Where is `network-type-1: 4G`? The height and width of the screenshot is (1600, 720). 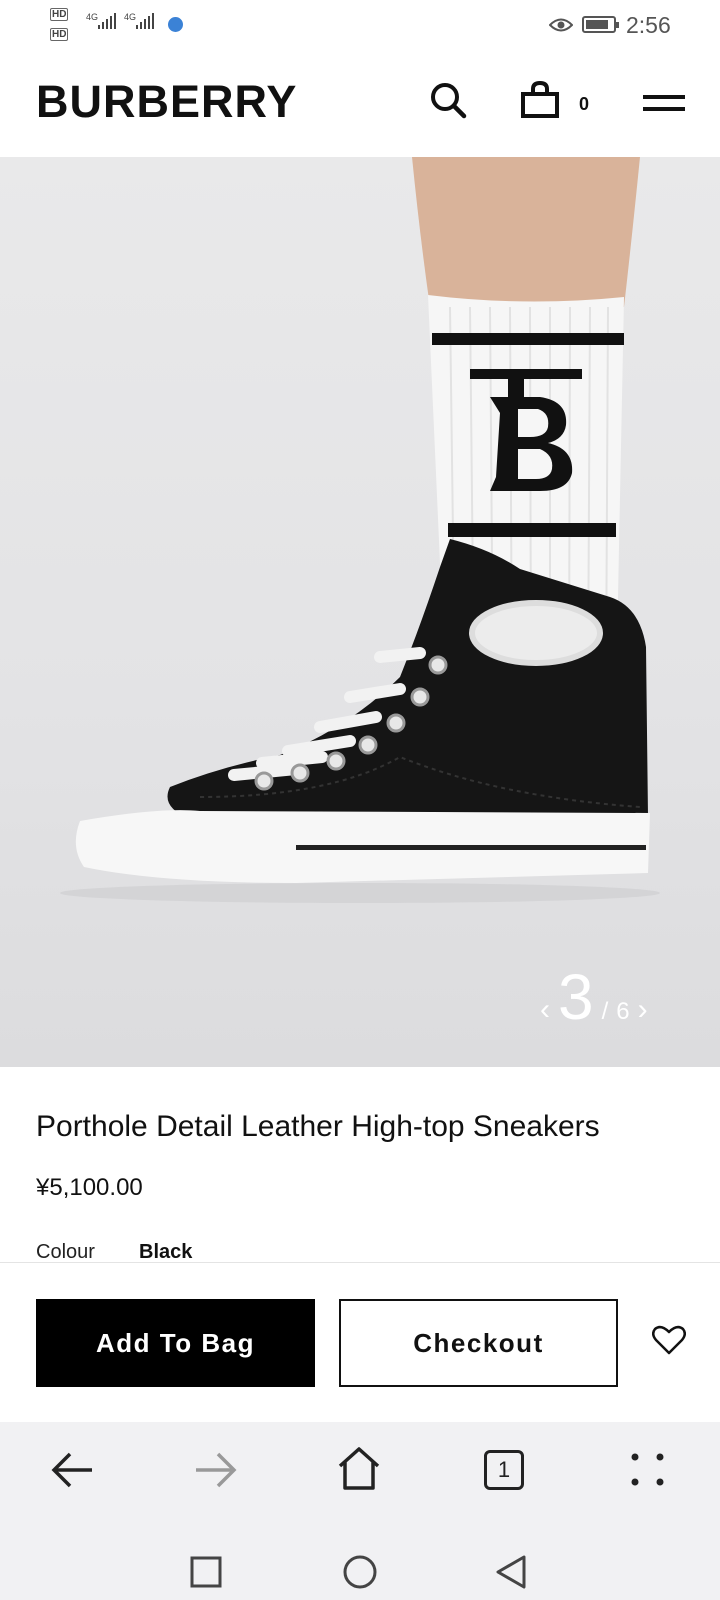 network-type-1: 4G is located at coordinates (92, 17).